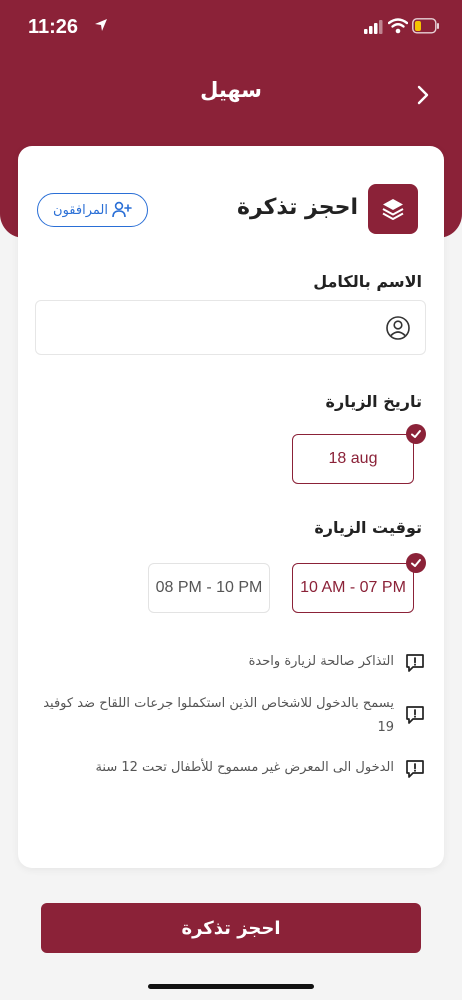 Image resolution: width=462 pixels, height=1000 pixels. What do you see at coordinates (206, 327) in the screenshot?
I see `name-input` at bounding box center [206, 327].